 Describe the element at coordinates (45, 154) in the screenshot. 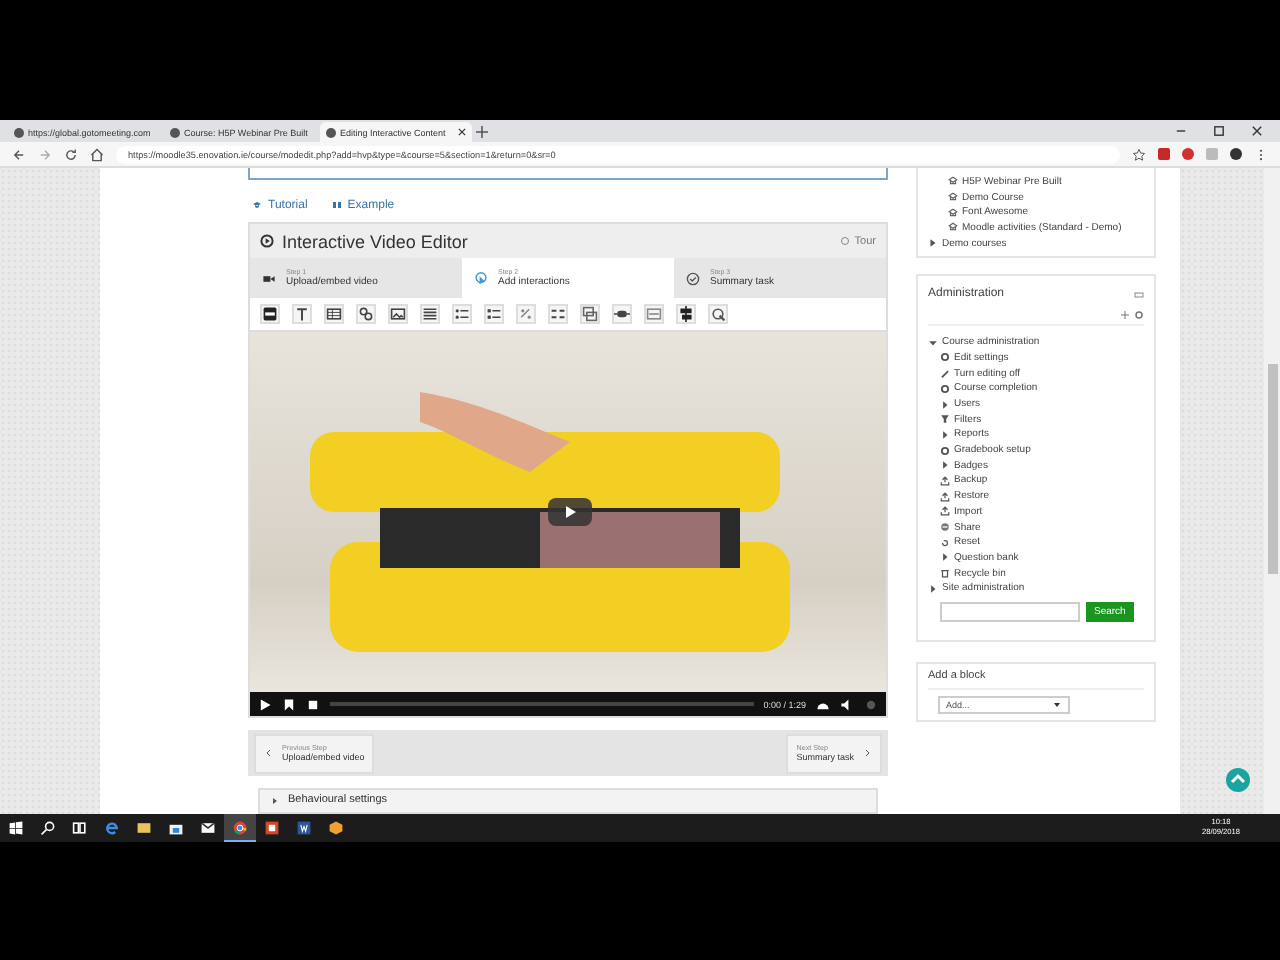

I see `forward-icon` at that location.